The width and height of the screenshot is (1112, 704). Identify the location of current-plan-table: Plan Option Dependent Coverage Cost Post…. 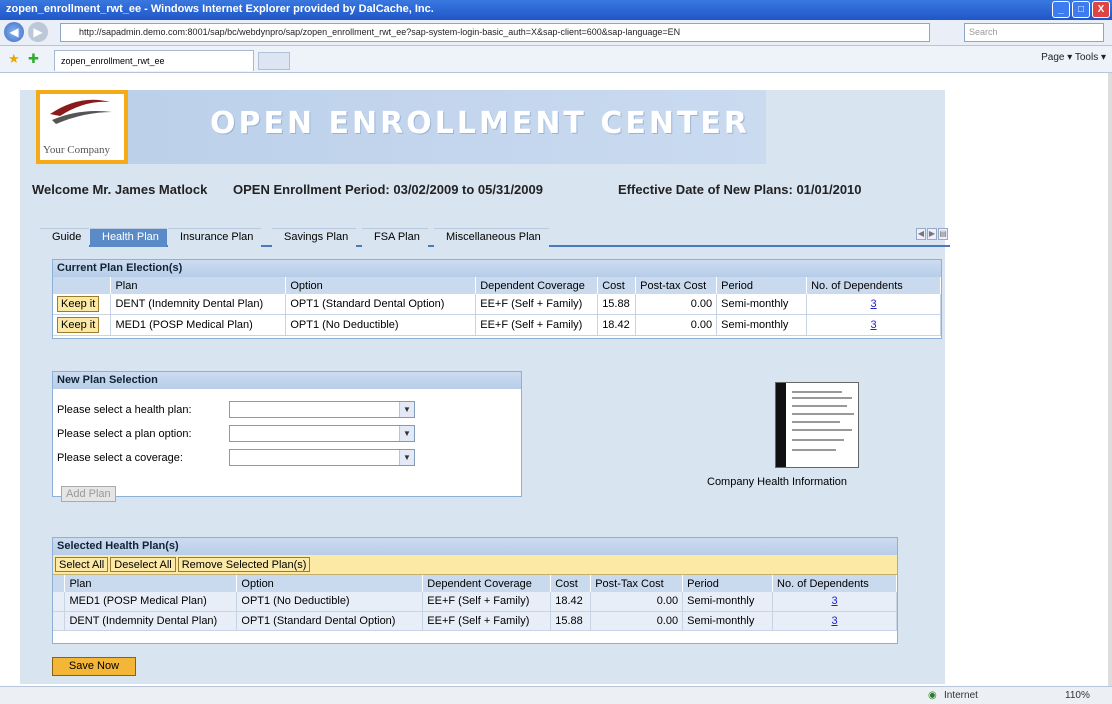
(497, 306).